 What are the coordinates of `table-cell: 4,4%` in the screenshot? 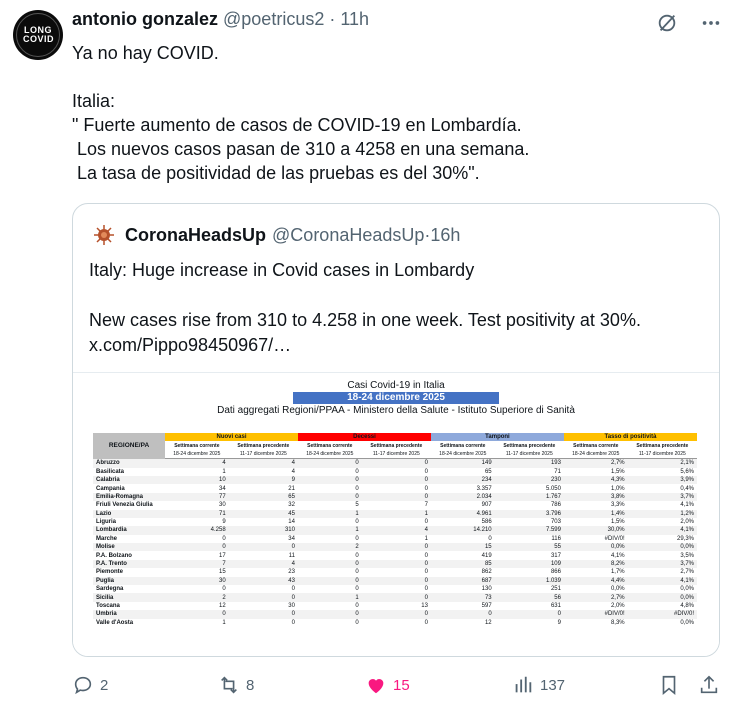 It's located at (617, 580).